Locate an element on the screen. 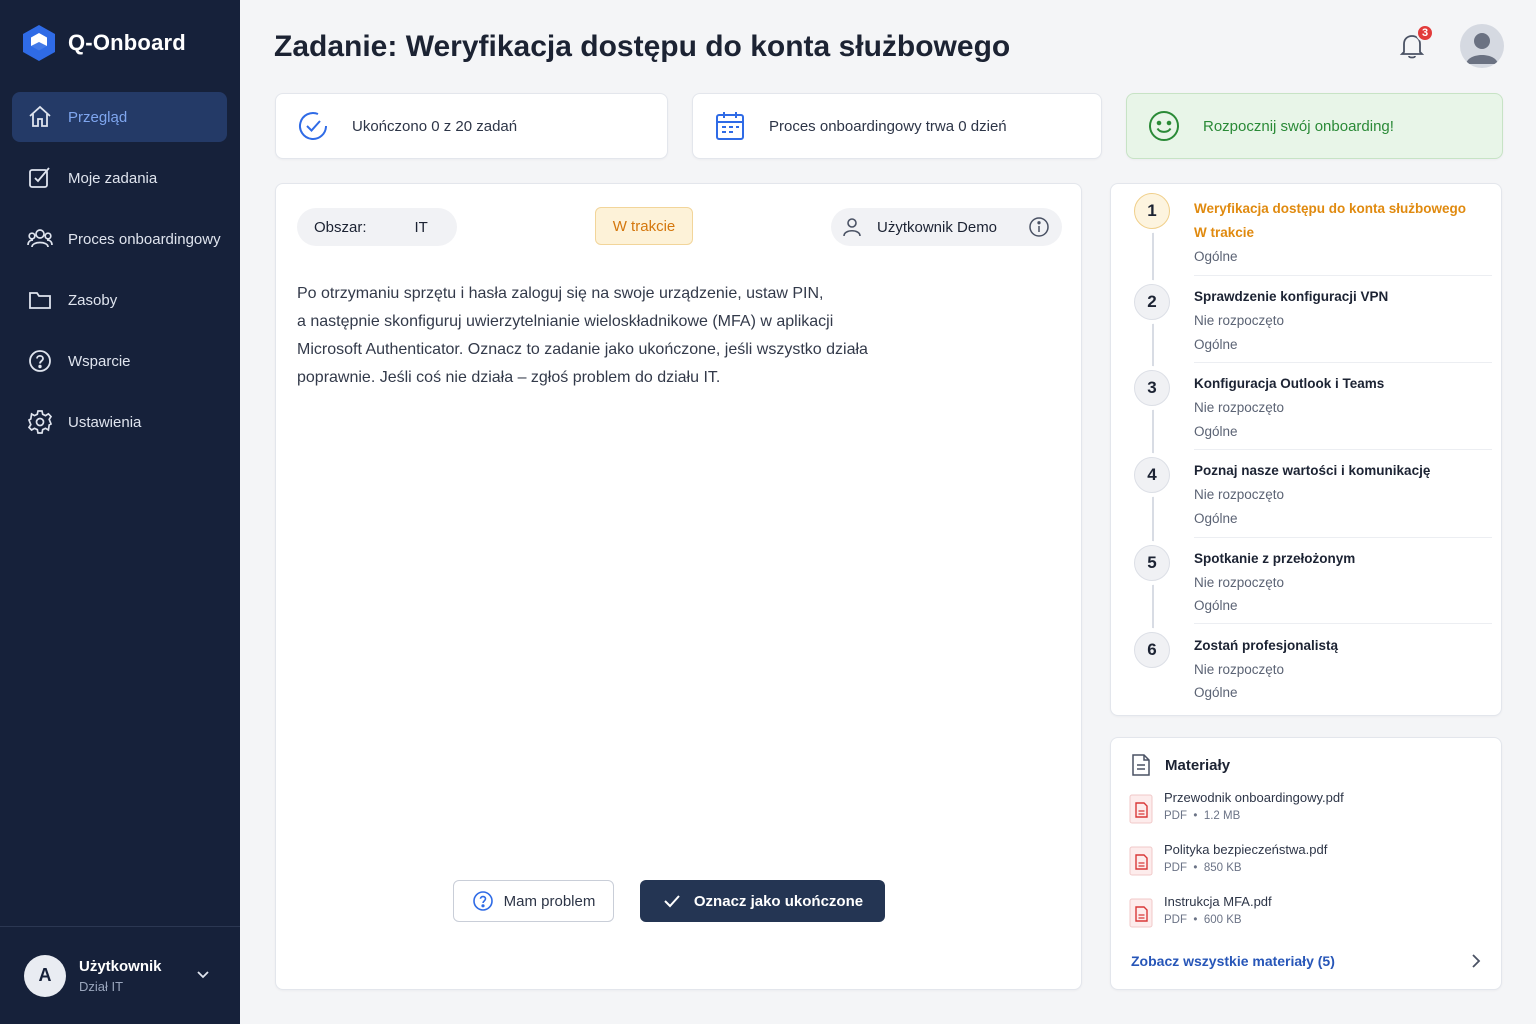 This screenshot has height=1024, width=1536. gear-icon is located at coordinates (40, 422).